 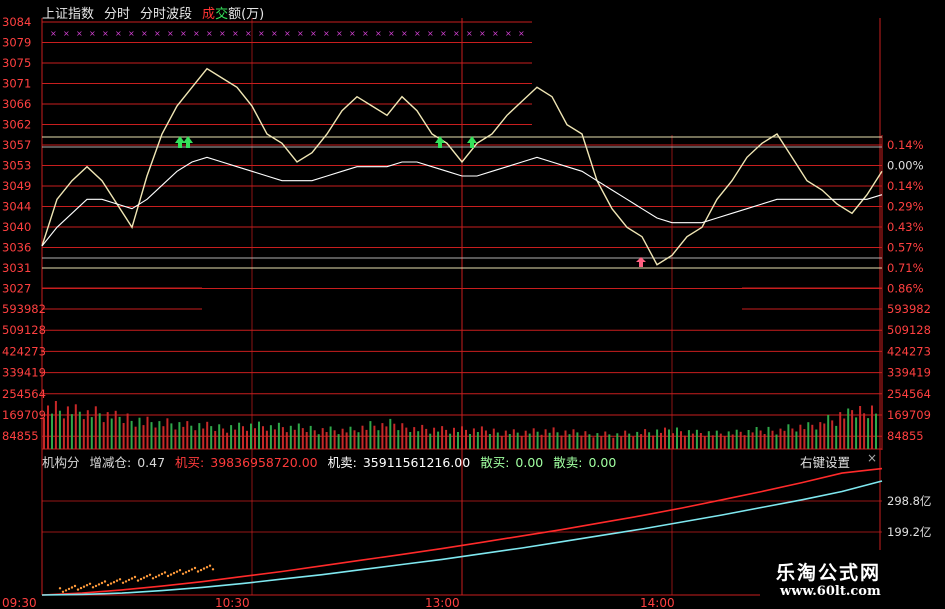 I want to click on pct-tick-label: 0.43%, so click(x=905, y=227).